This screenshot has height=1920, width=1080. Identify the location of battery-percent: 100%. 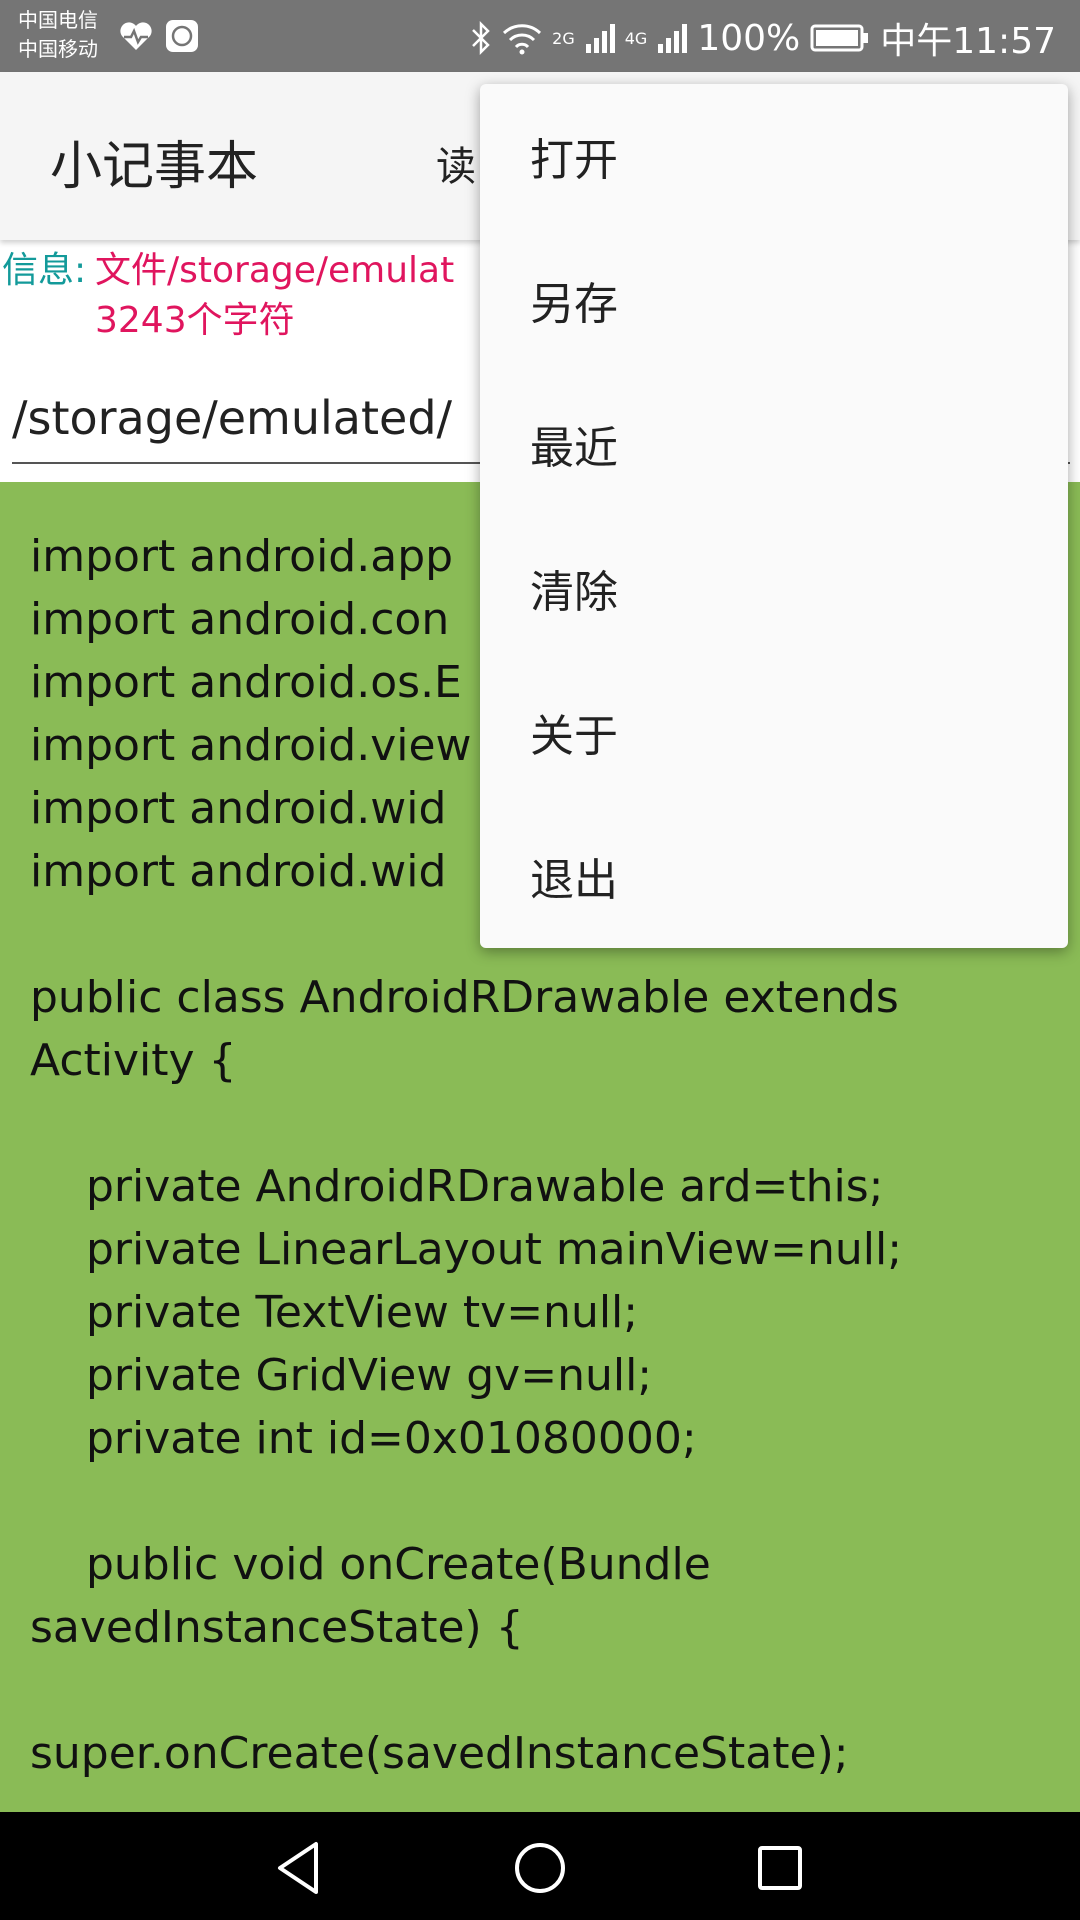
(749, 38).